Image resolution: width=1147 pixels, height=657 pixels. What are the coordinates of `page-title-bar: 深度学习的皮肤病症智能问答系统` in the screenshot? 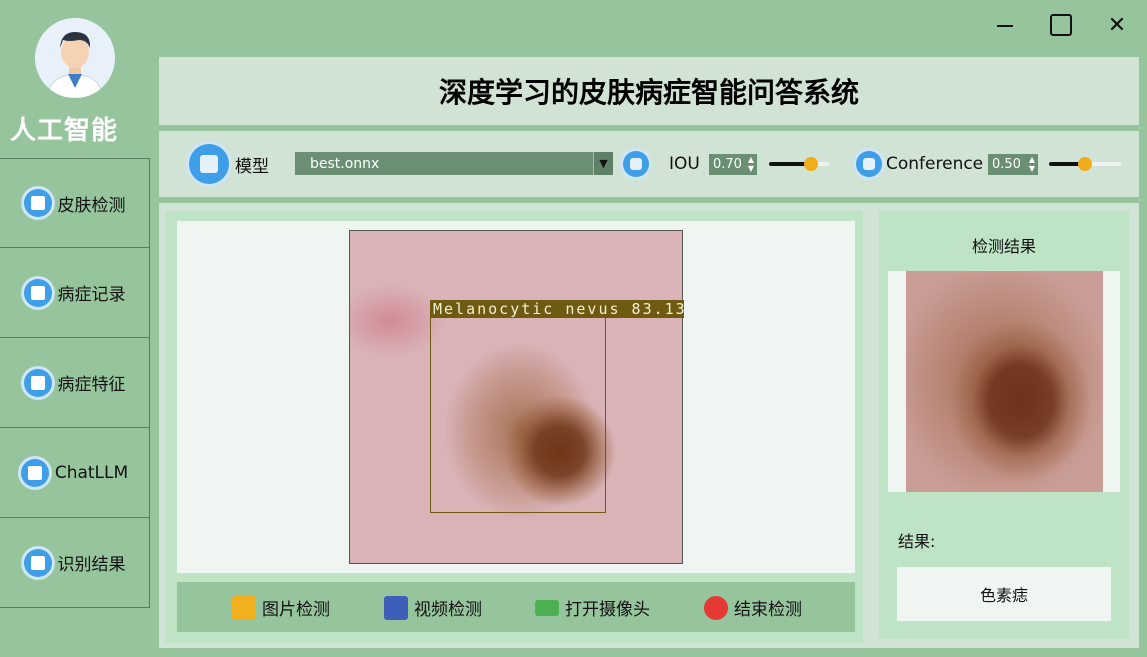 It's located at (649, 91).